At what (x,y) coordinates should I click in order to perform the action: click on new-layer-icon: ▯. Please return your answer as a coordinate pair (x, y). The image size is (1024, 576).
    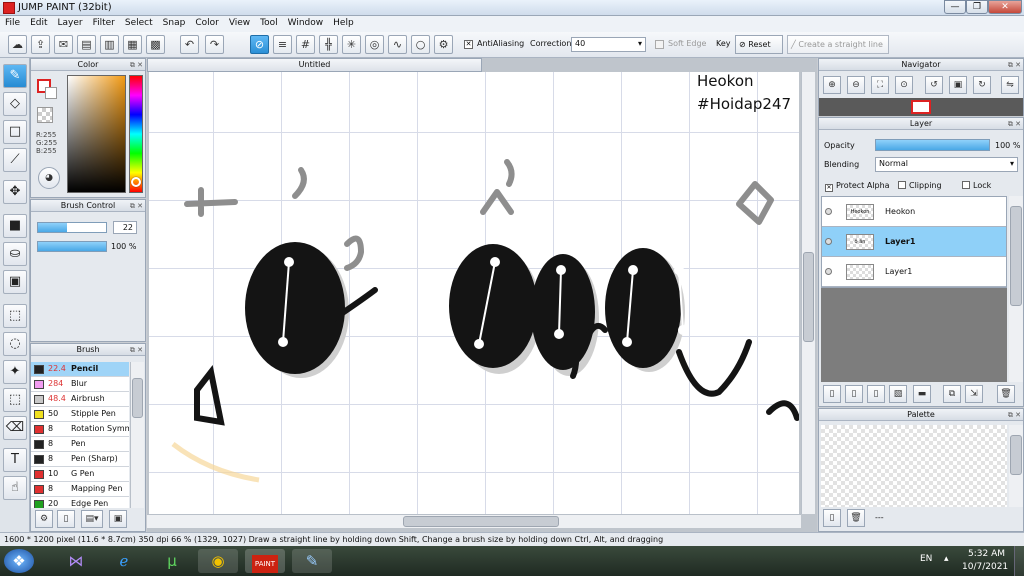
    Looking at the image, I should click on (832, 394).